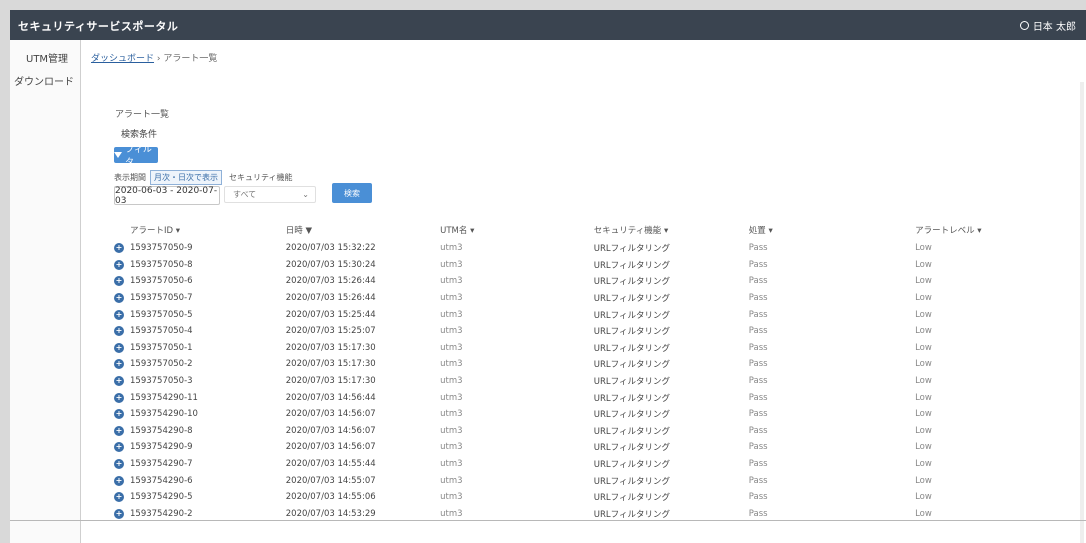  Describe the element at coordinates (45, 80) in the screenshot. I see `sidebar-item-download: ダウンロード` at that location.